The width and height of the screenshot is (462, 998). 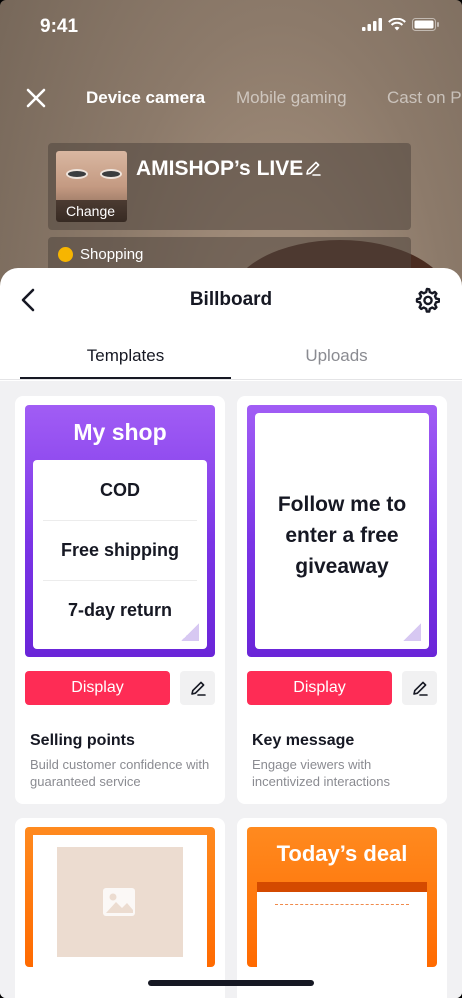 What do you see at coordinates (120, 432) in the screenshot?
I see `poster-title: My shop` at bounding box center [120, 432].